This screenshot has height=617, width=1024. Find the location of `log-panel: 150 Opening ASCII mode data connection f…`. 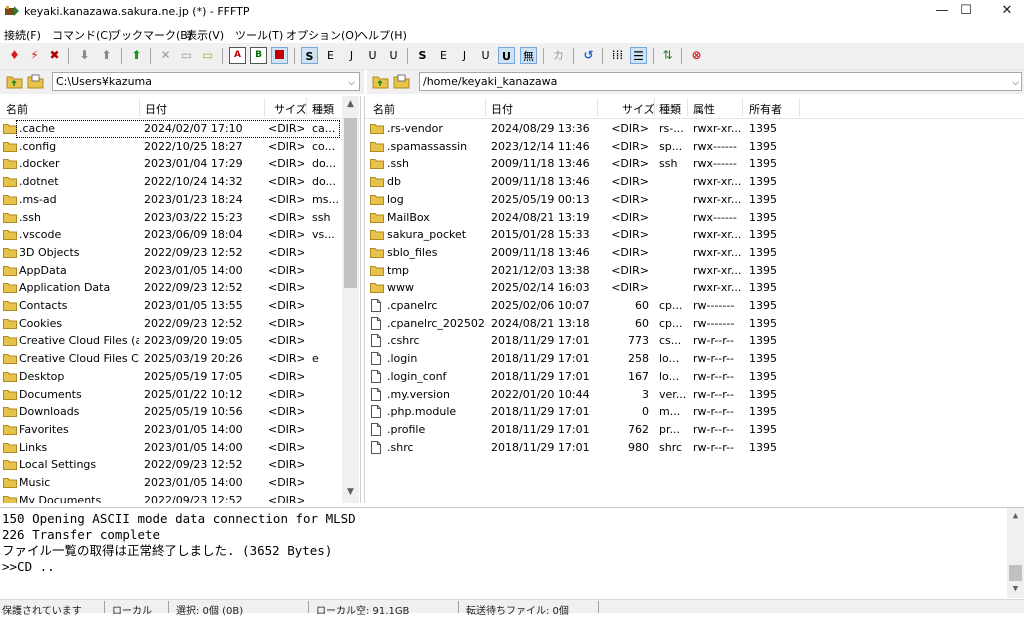

log-panel: 150 Opening ASCII mode data connection f… is located at coordinates (512, 552).